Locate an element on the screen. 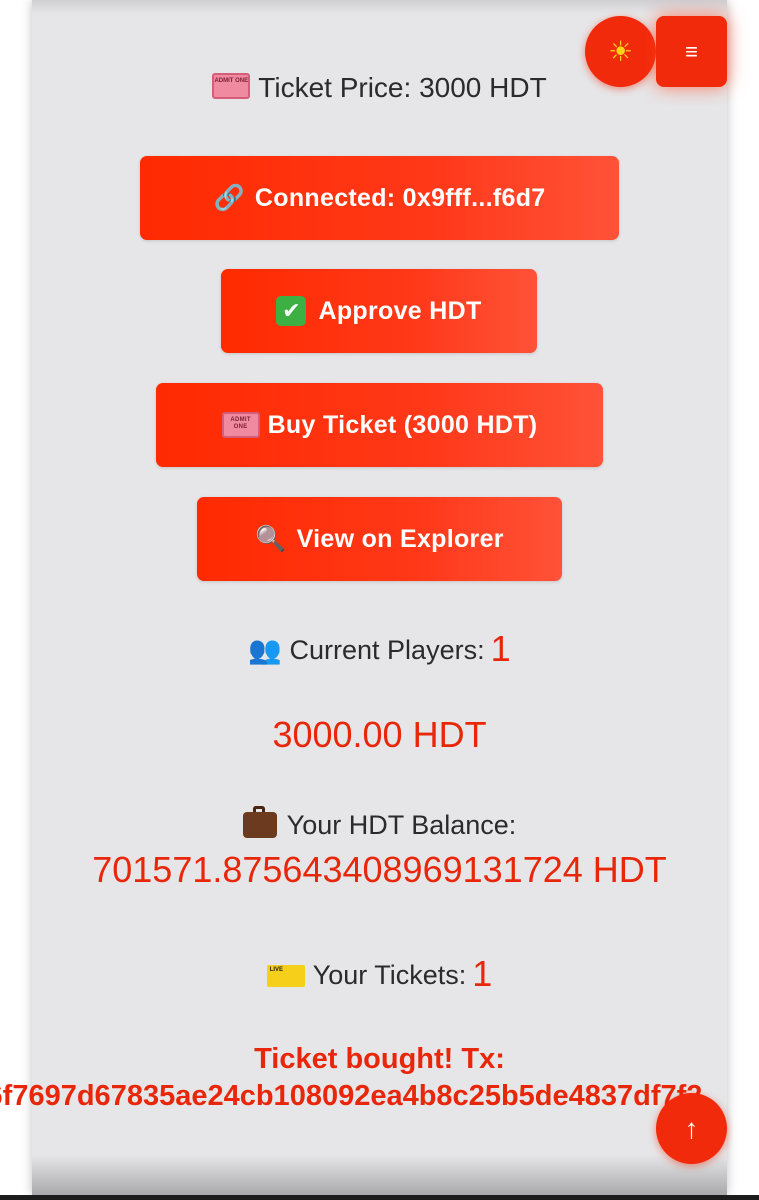  balance-value: 701571.875643408969131724 HDT is located at coordinates (379, 869).